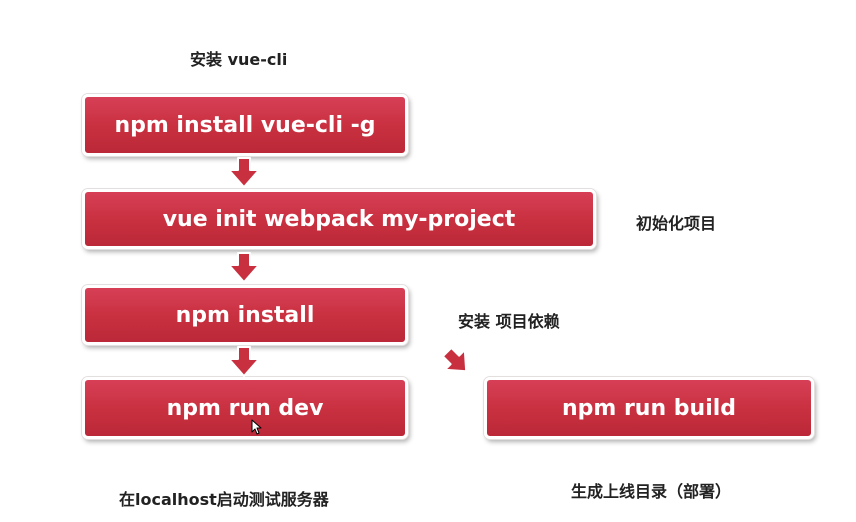 The height and width of the screenshot is (522, 856). Describe the element at coordinates (245, 125) in the screenshot. I see `node-install-vue-cli: npm install vue-cli -g` at that location.